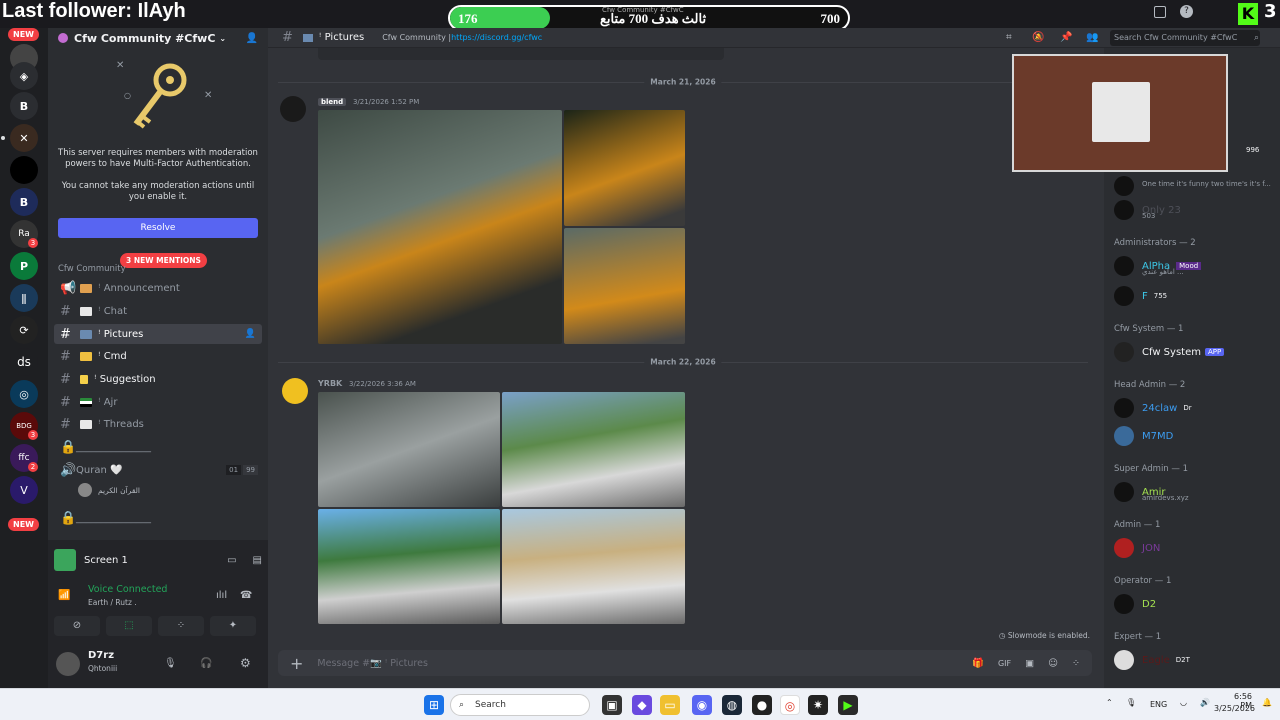  What do you see at coordinates (24, 266) in the screenshot?
I see `server-icon: P` at bounding box center [24, 266].